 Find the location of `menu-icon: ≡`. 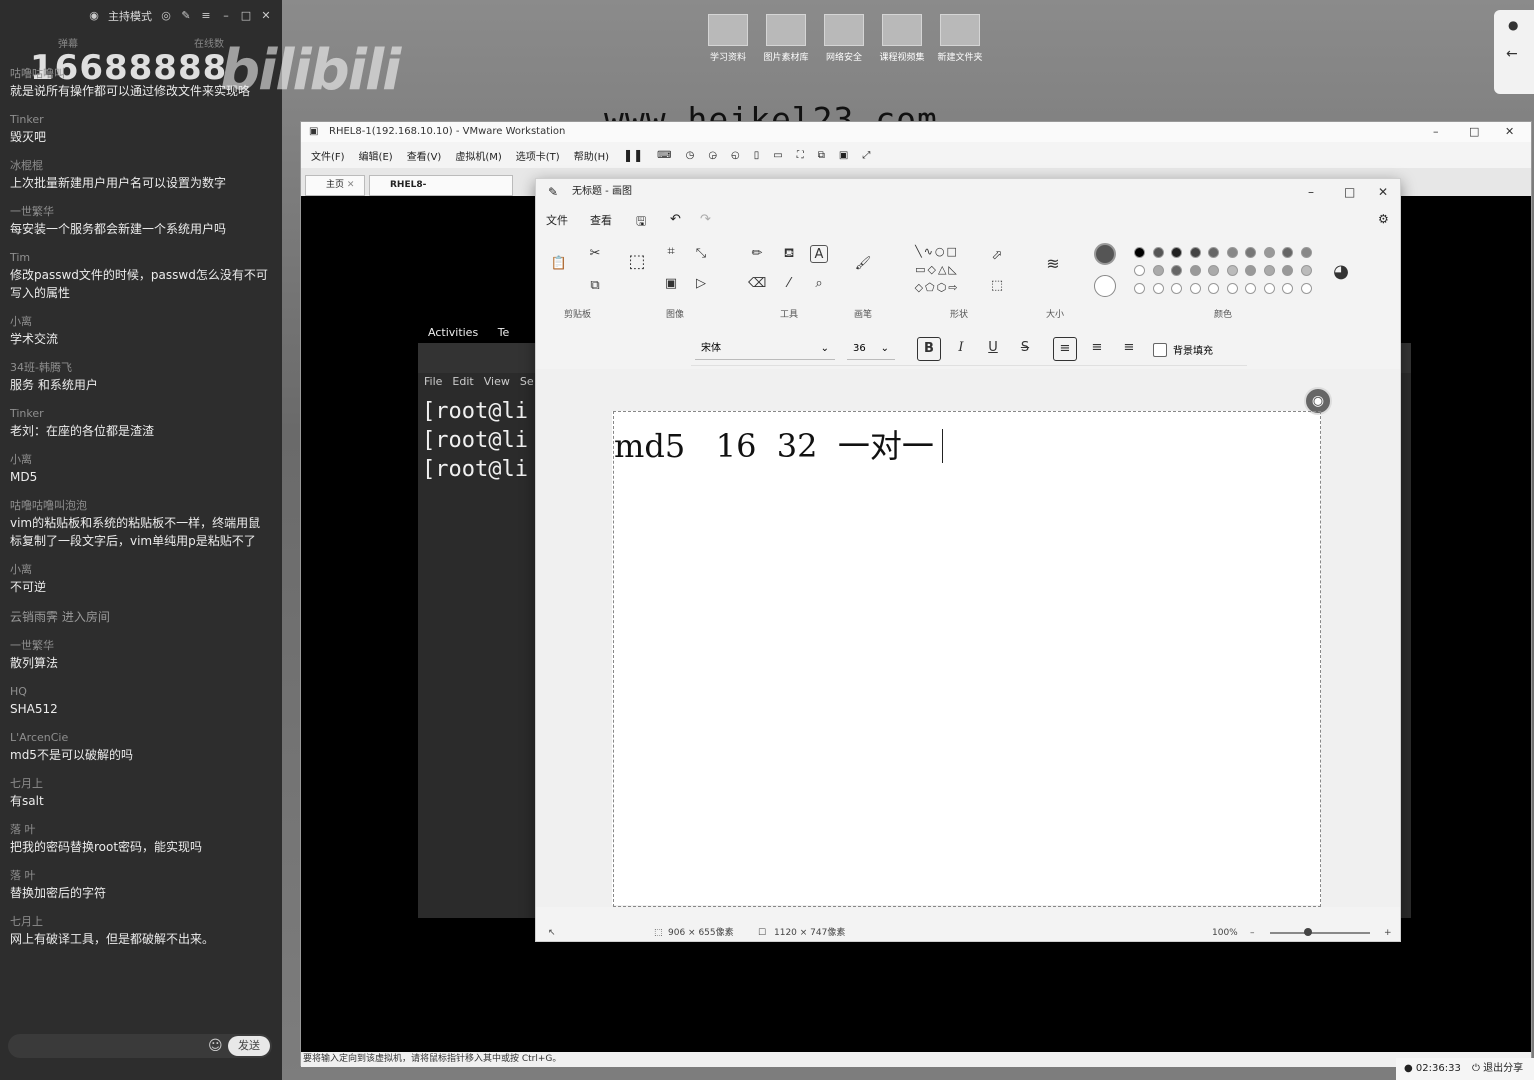

menu-icon: ≡ is located at coordinates (206, 16).